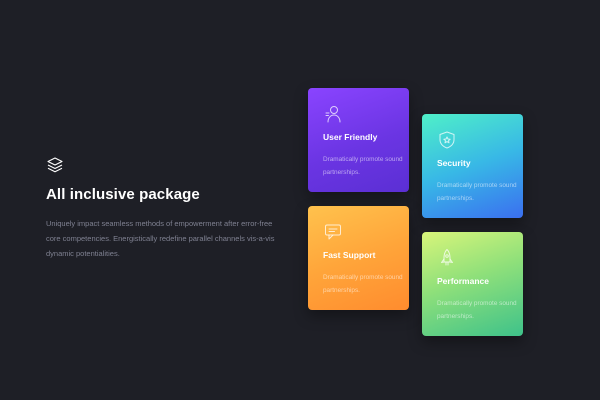 Image resolution: width=600 pixels, height=400 pixels. Describe the element at coordinates (454, 163) in the screenshot. I see `card-title: Security` at that location.